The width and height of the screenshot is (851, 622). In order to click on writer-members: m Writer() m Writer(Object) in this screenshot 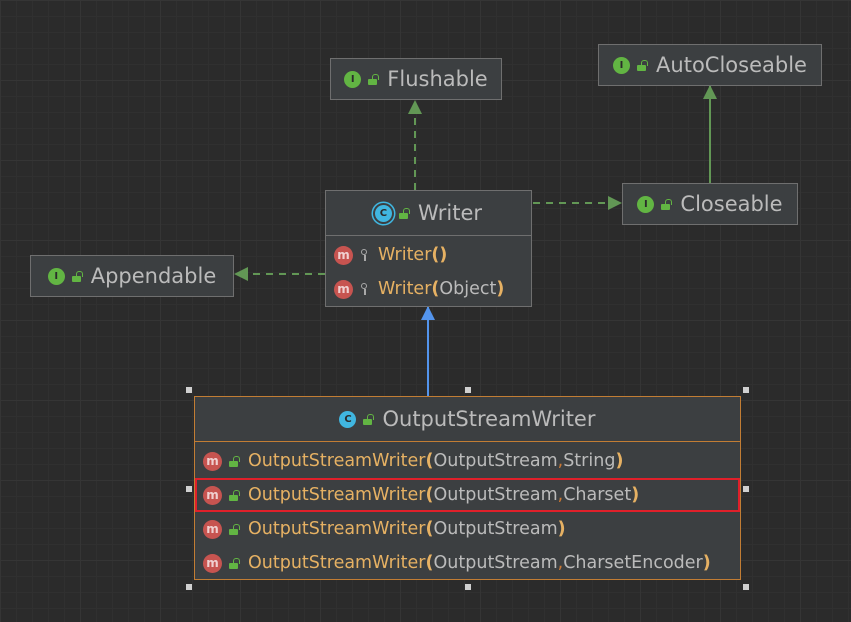, I will do `click(428, 272)`.